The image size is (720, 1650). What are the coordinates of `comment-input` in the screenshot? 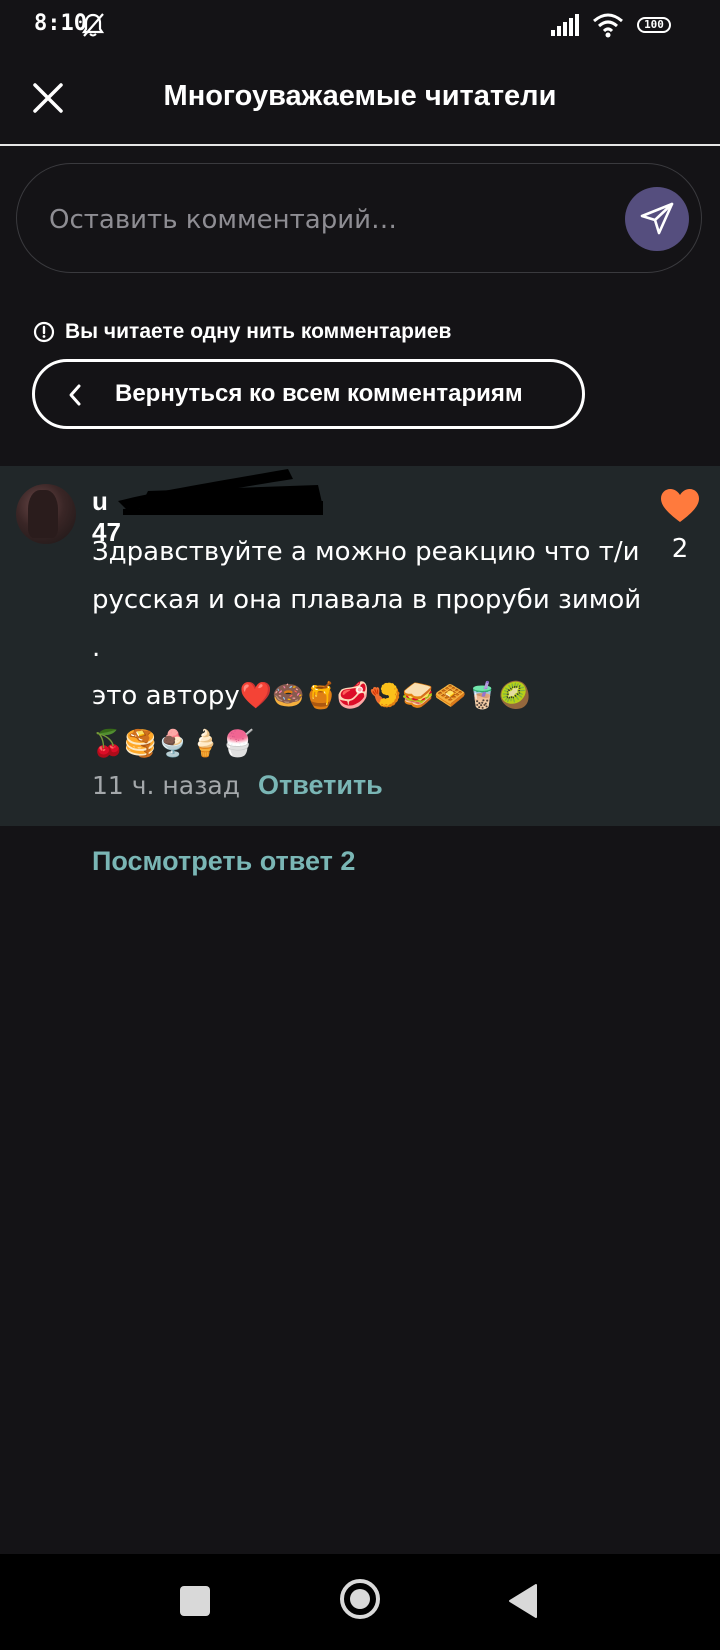 It's located at (329, 220).